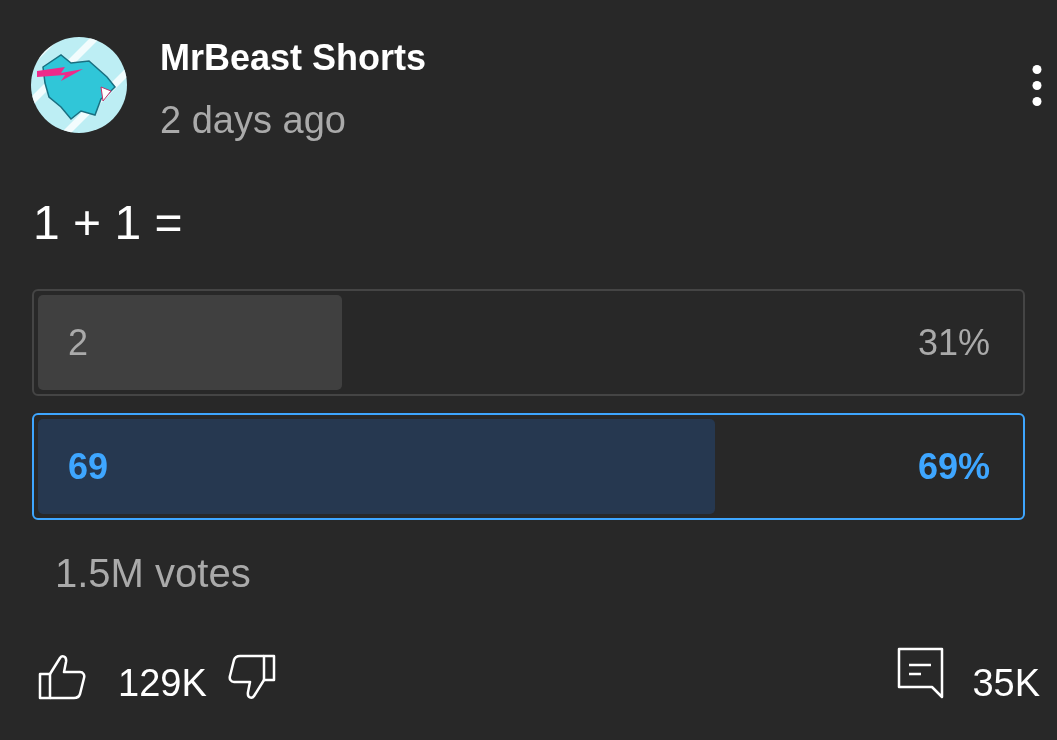 The image size is (1057, 740). I want to click on more-vertical-icon, so click(1037, 85).